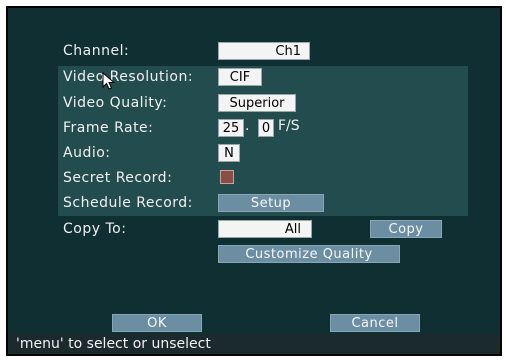  Describe the element at coordinates (309, 254) in the screenshot. I see `customize-quality-button: Customize Quality` at that location.